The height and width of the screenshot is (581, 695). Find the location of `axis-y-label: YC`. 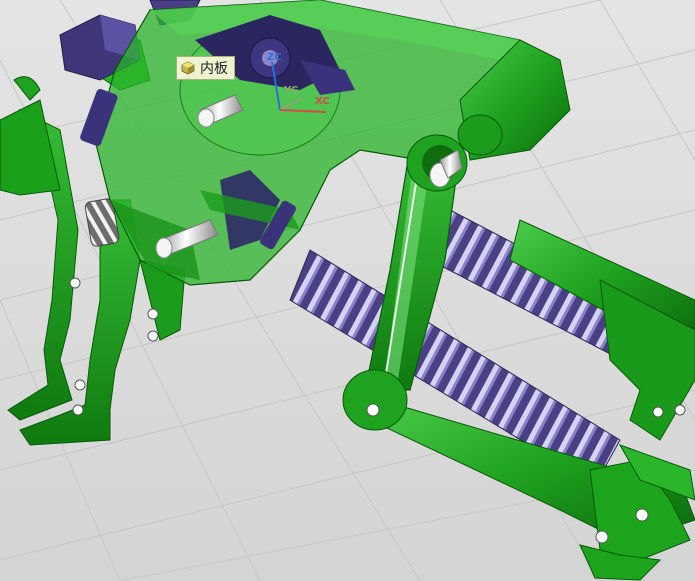

axis-y-label: YC is located at coordinates (291, 90).